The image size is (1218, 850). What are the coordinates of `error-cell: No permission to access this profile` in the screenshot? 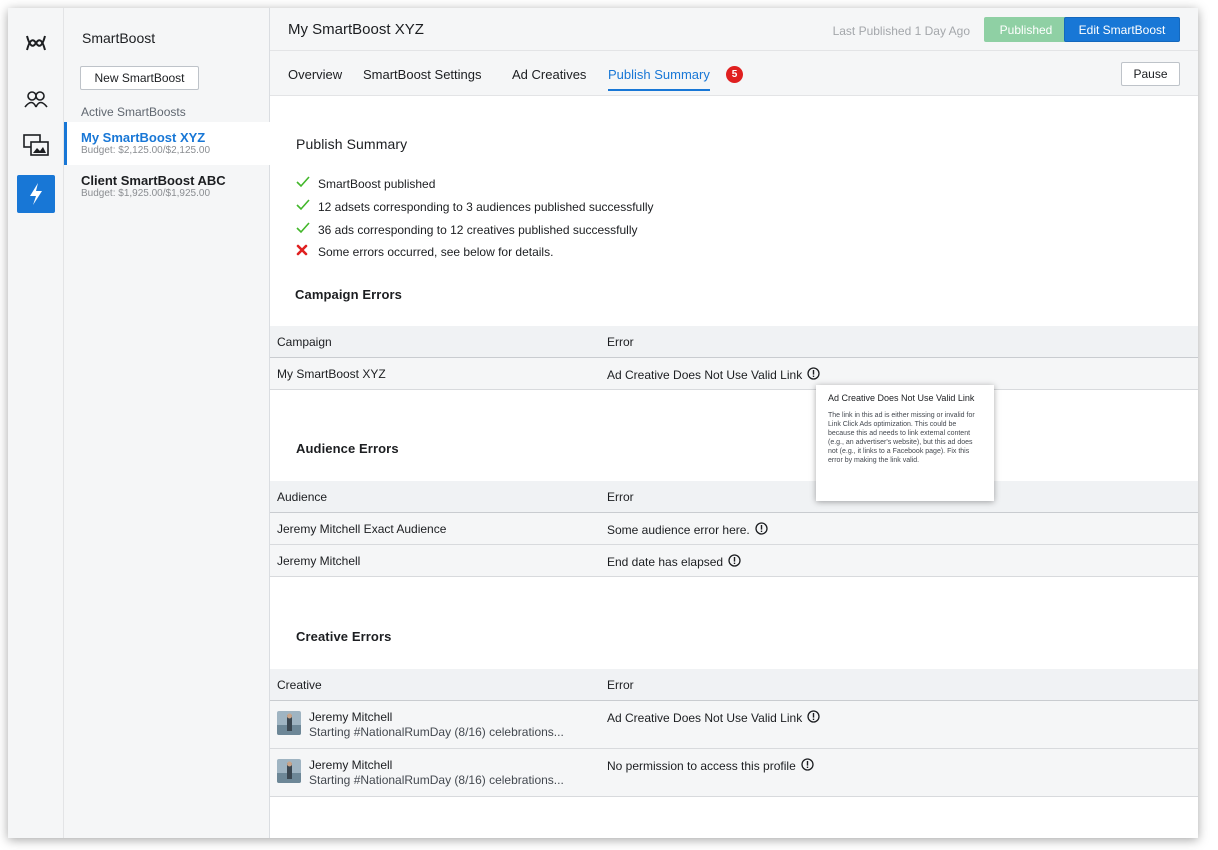 It's located at (710, 766).